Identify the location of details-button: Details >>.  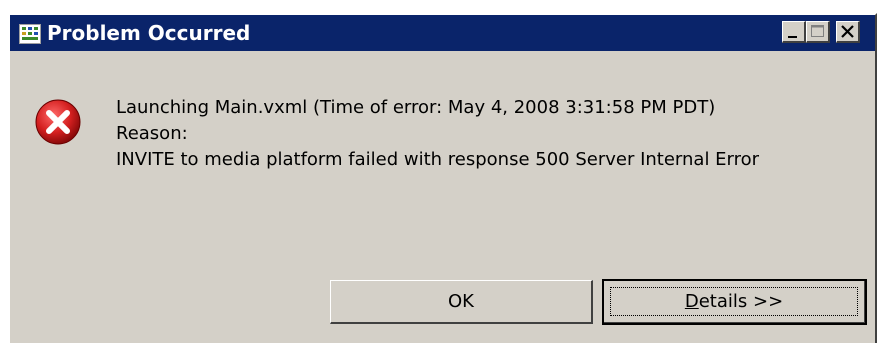
(734, 302).